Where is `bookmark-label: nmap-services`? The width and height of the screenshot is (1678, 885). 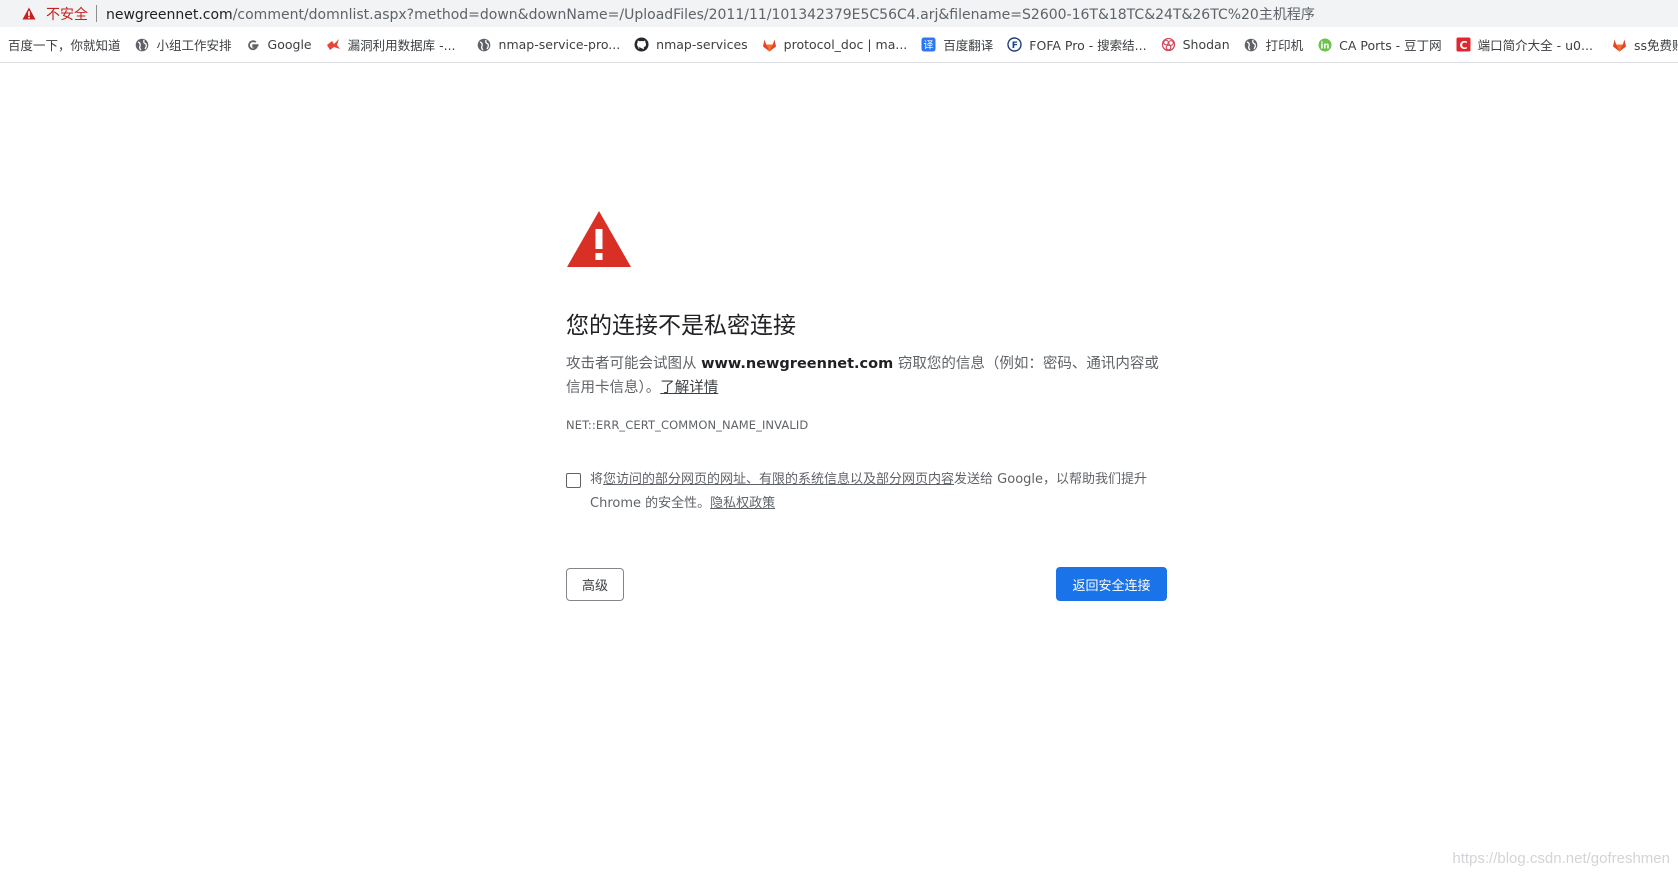
bookmark-label: nmap-services is located at coordinates (702, 44).